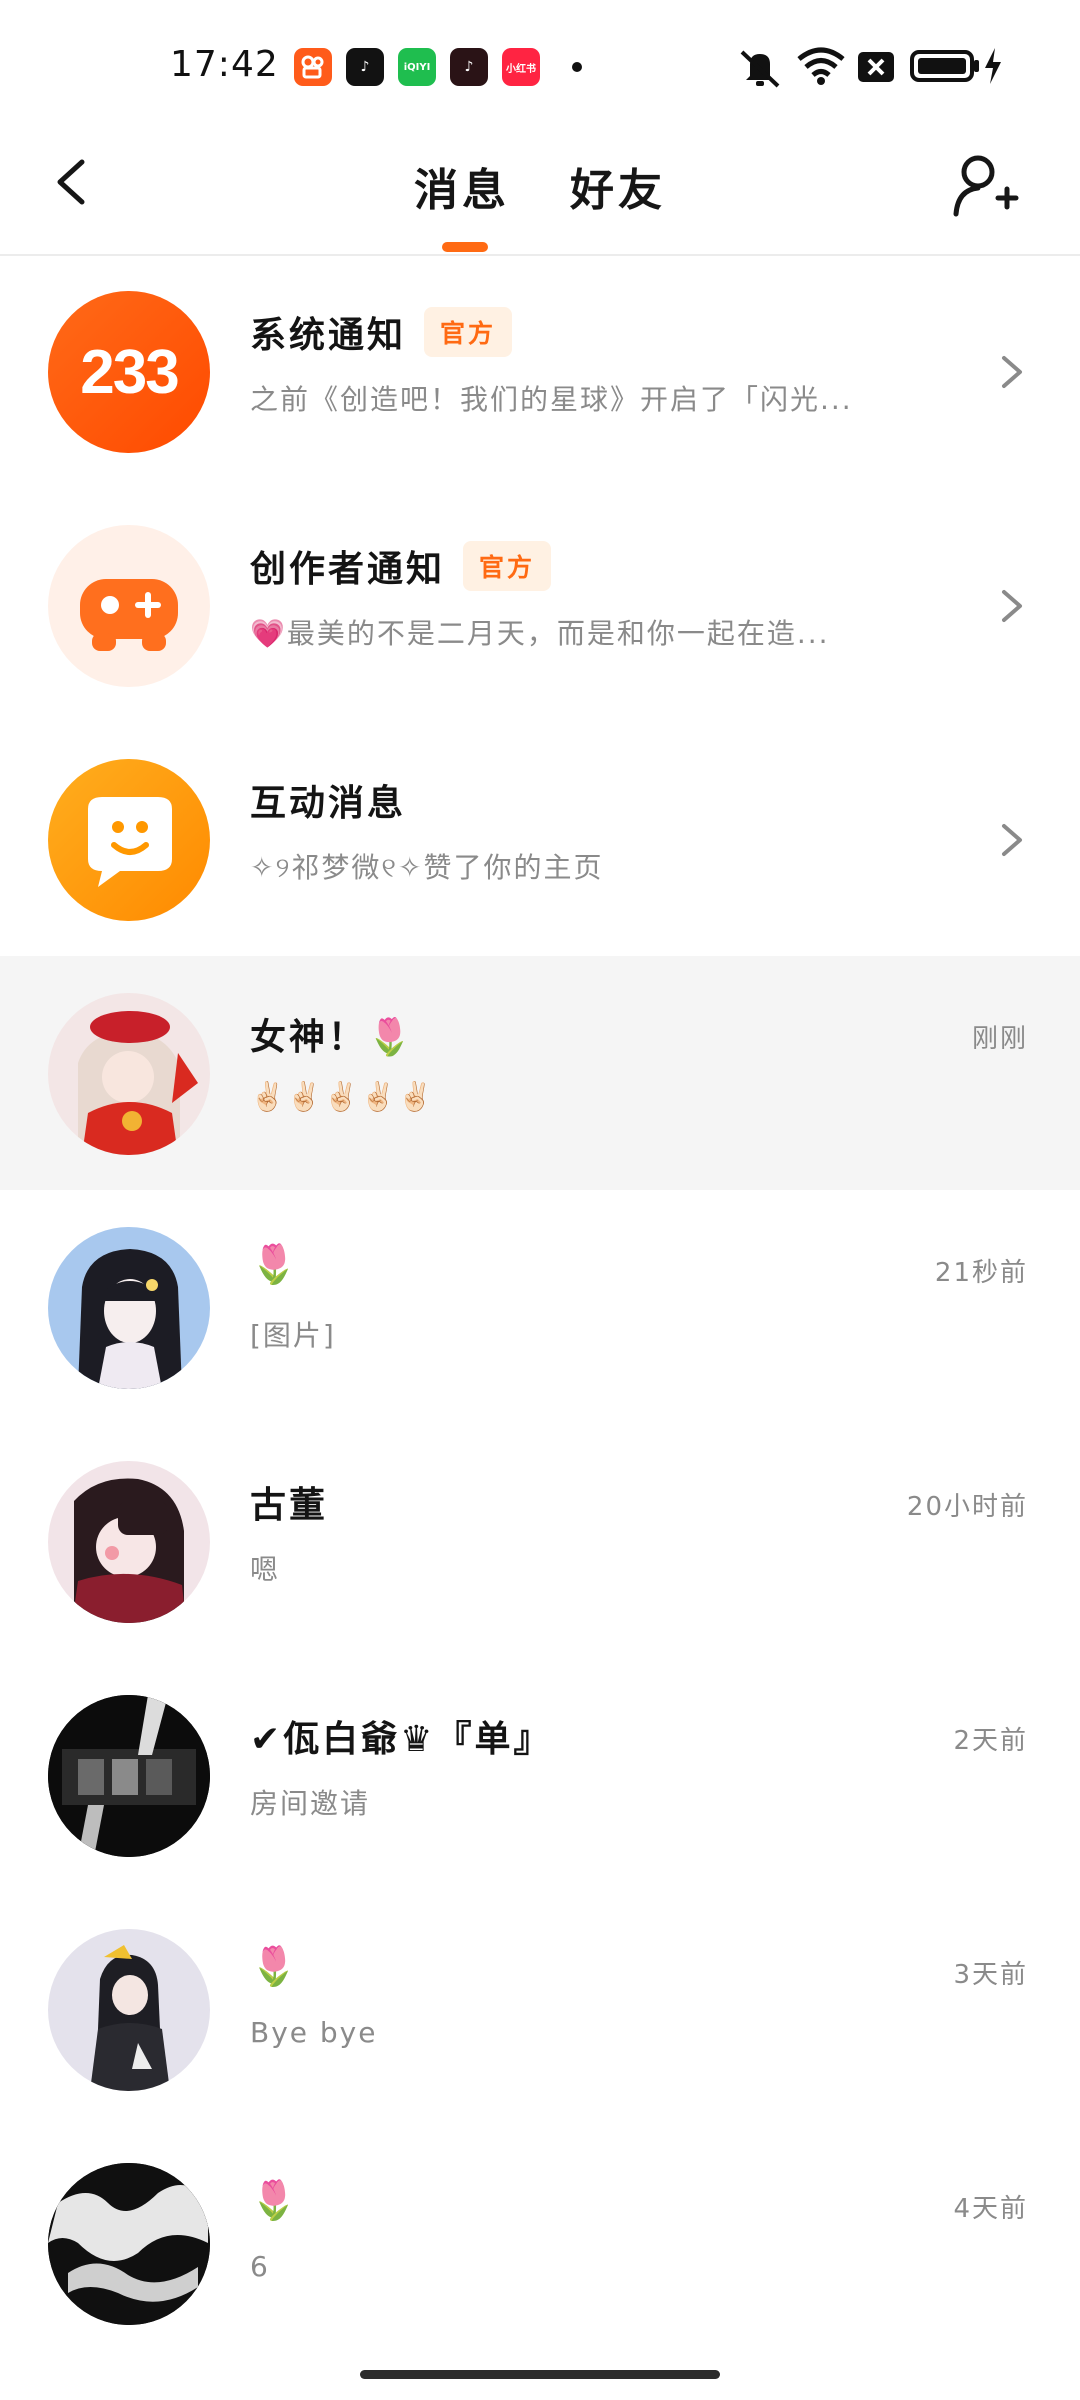 The width and height of the screenshot is (1080, 2400). I want to click on charging-icon, so click(993, 66).